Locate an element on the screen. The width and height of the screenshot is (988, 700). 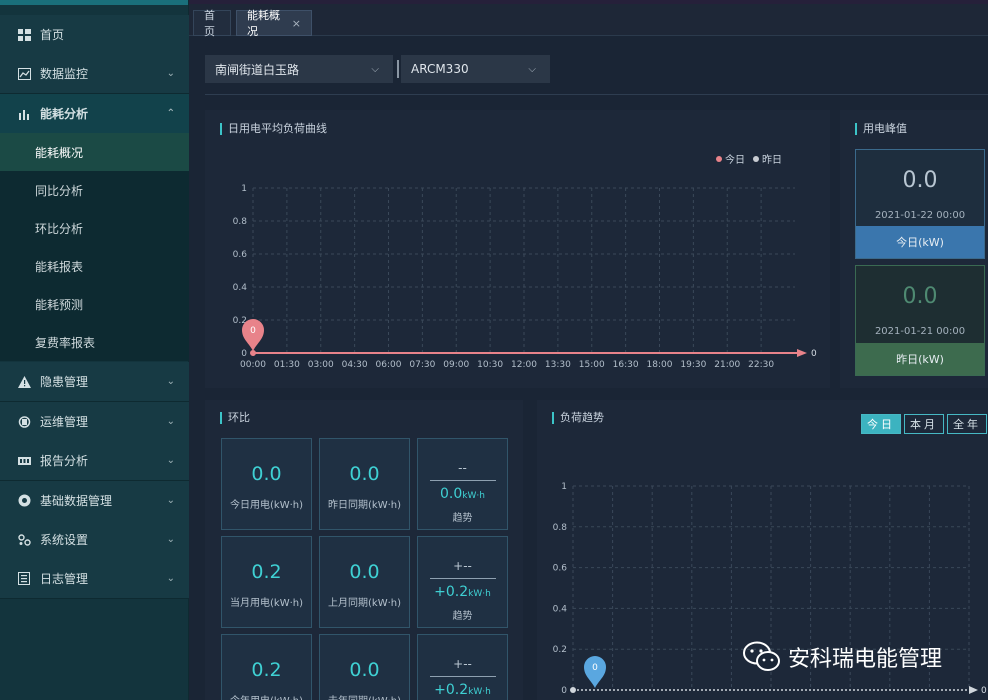
card-label: 去年同期(kW·h) is located at coordinates (364, 696).